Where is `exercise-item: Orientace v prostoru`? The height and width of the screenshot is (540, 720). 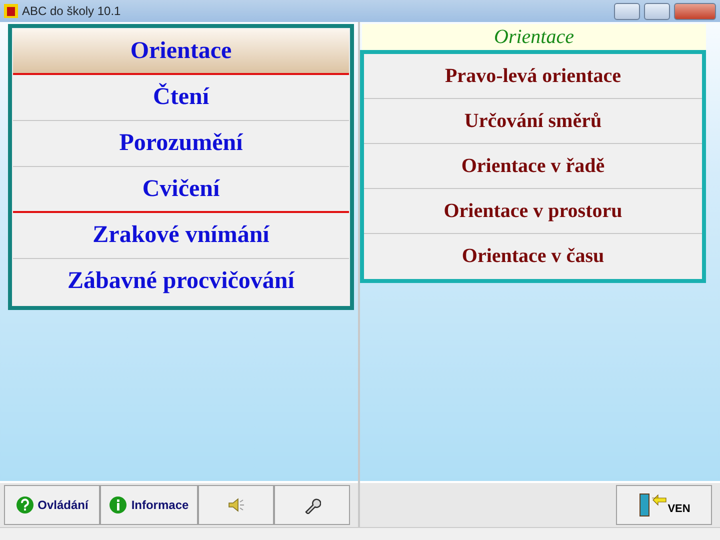 exercise-item: Orientace v prostoru is located at coordinates (533, 211).